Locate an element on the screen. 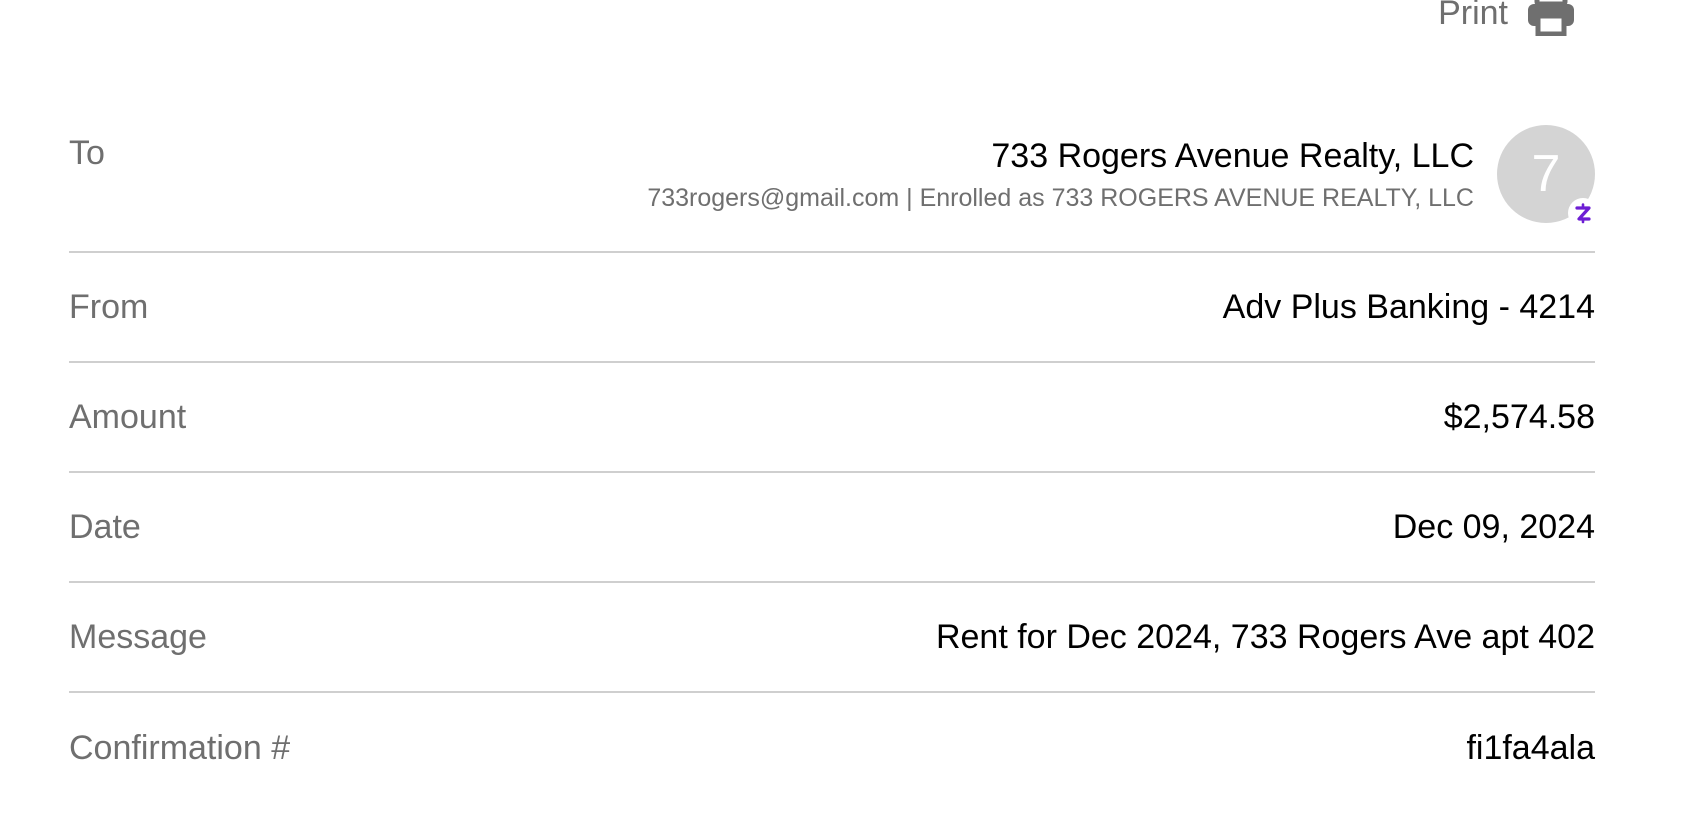 The height and width of the screenshot is (824, 1706). to-label: To is located at coordinates (87, 153).